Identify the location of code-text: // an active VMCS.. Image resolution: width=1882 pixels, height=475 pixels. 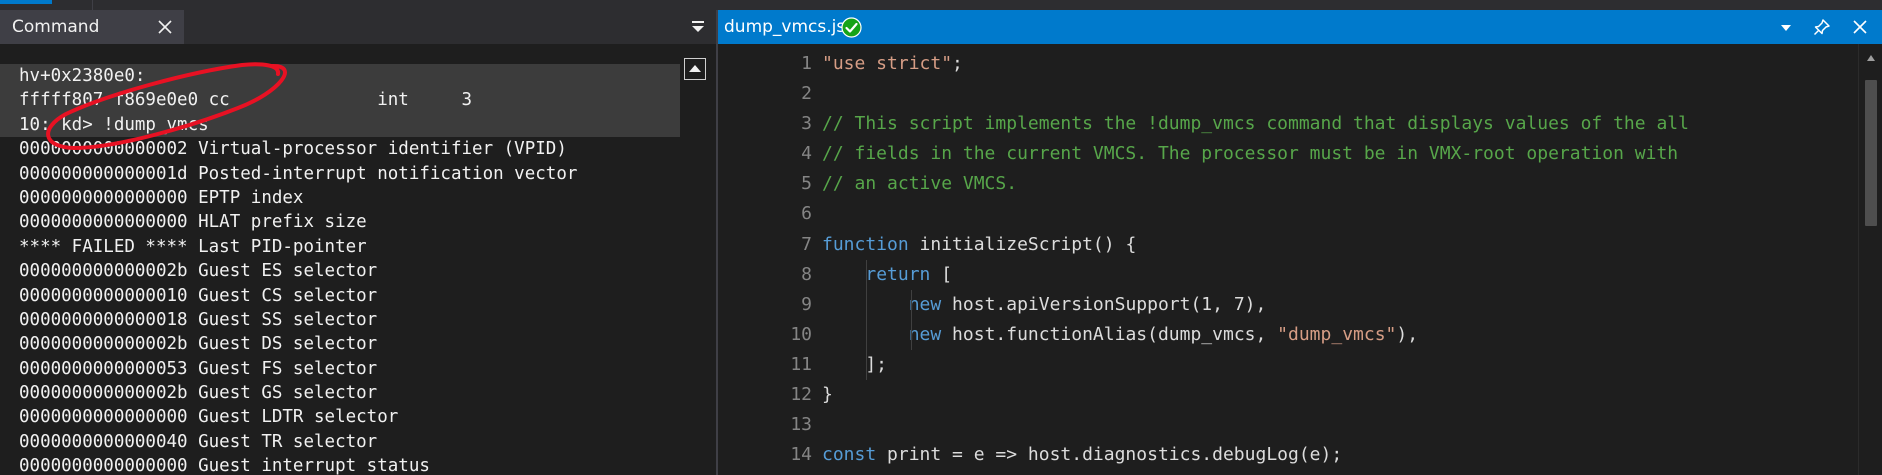
(919, 184).